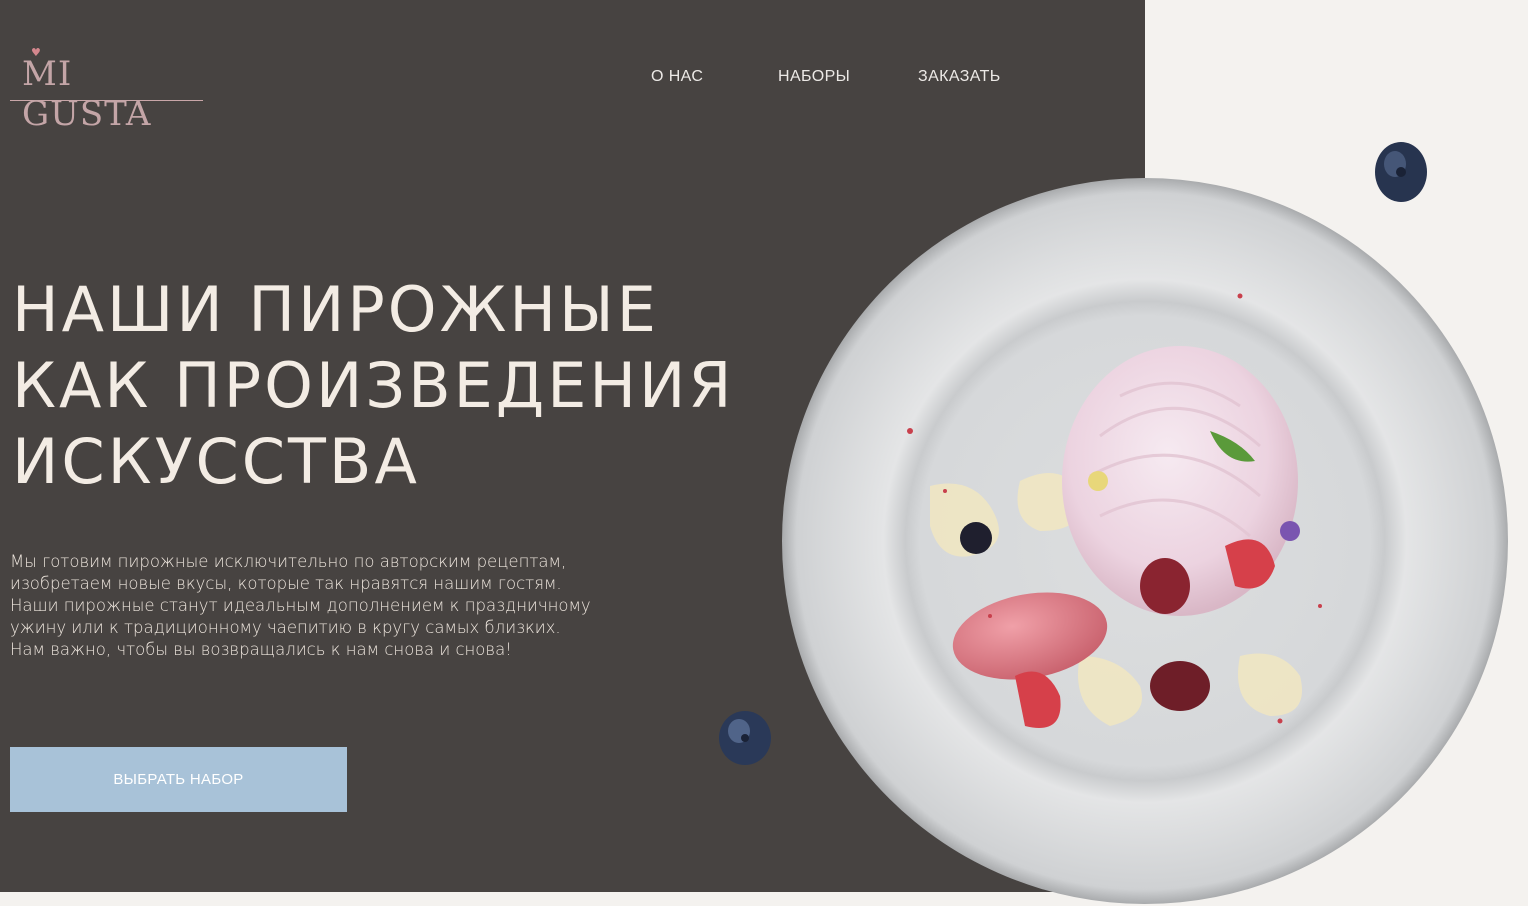  Describe the element at coordinates (335, 309) in the screenshot. I see `hero-title-line: НАШИ ПИРОЖНЫЕ` at that location.